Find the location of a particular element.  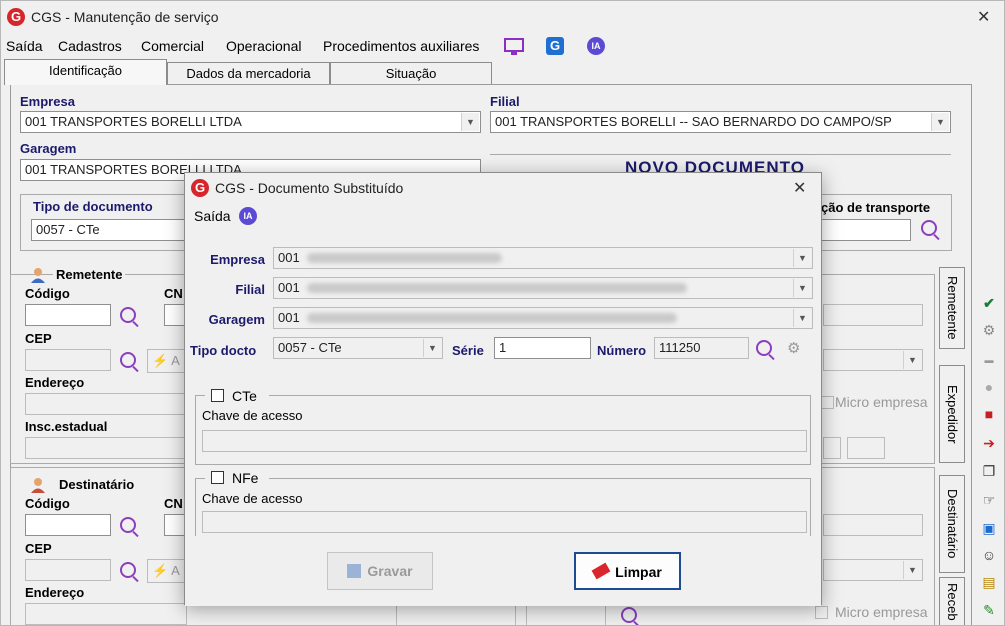

person-icon: ☺ is located at coordinates (989, 555).